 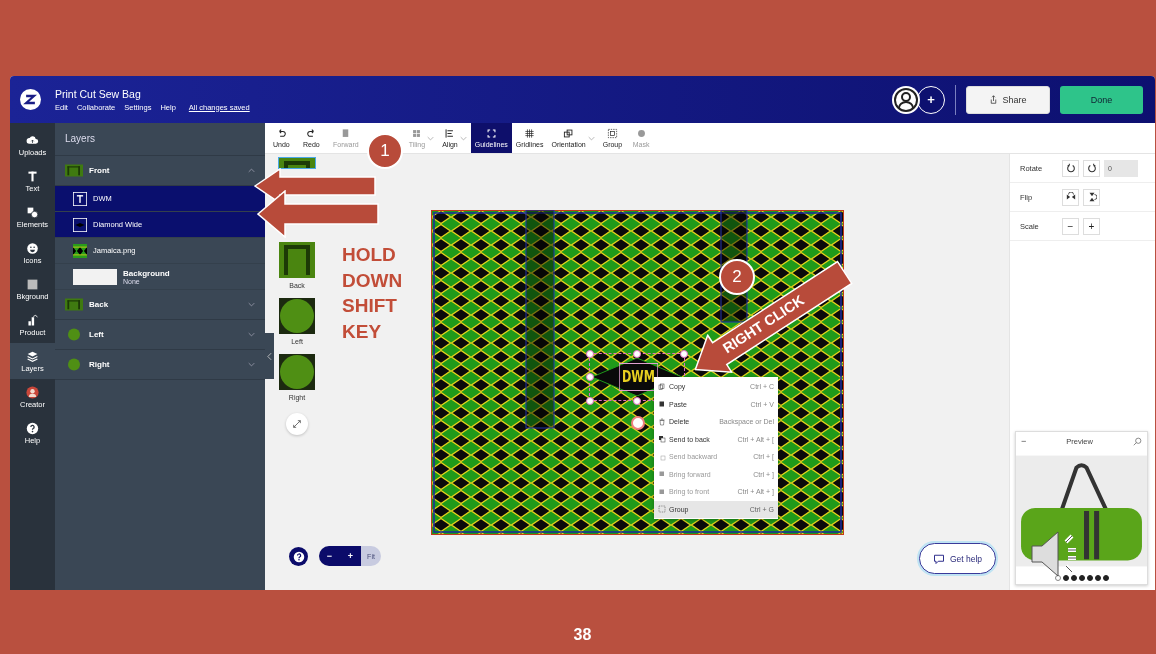 I want to click on get-help-button: Get help, so click(x=957, y=558).